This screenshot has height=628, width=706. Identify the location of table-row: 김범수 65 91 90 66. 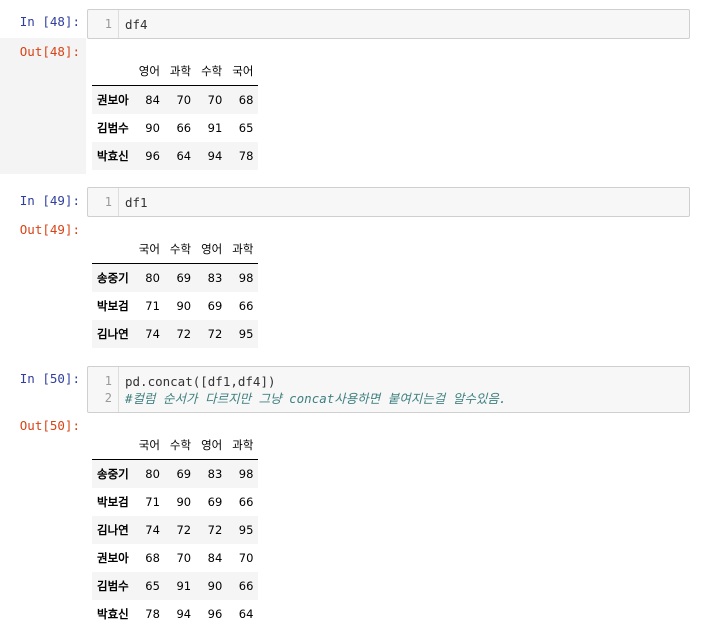
(175, 586).